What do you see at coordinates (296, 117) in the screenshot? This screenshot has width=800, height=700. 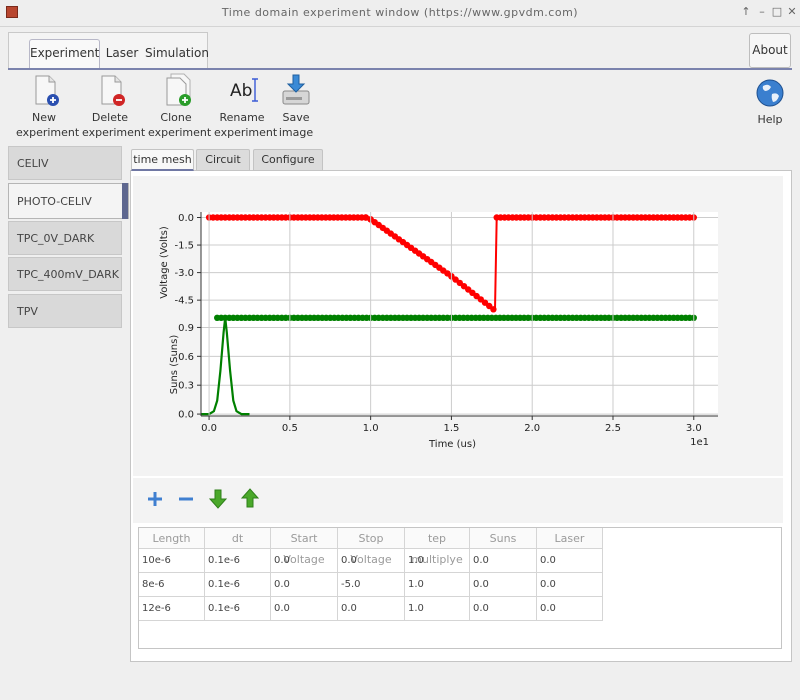 I see `save-image-label-1: Save` at bounding box center [296, 117].